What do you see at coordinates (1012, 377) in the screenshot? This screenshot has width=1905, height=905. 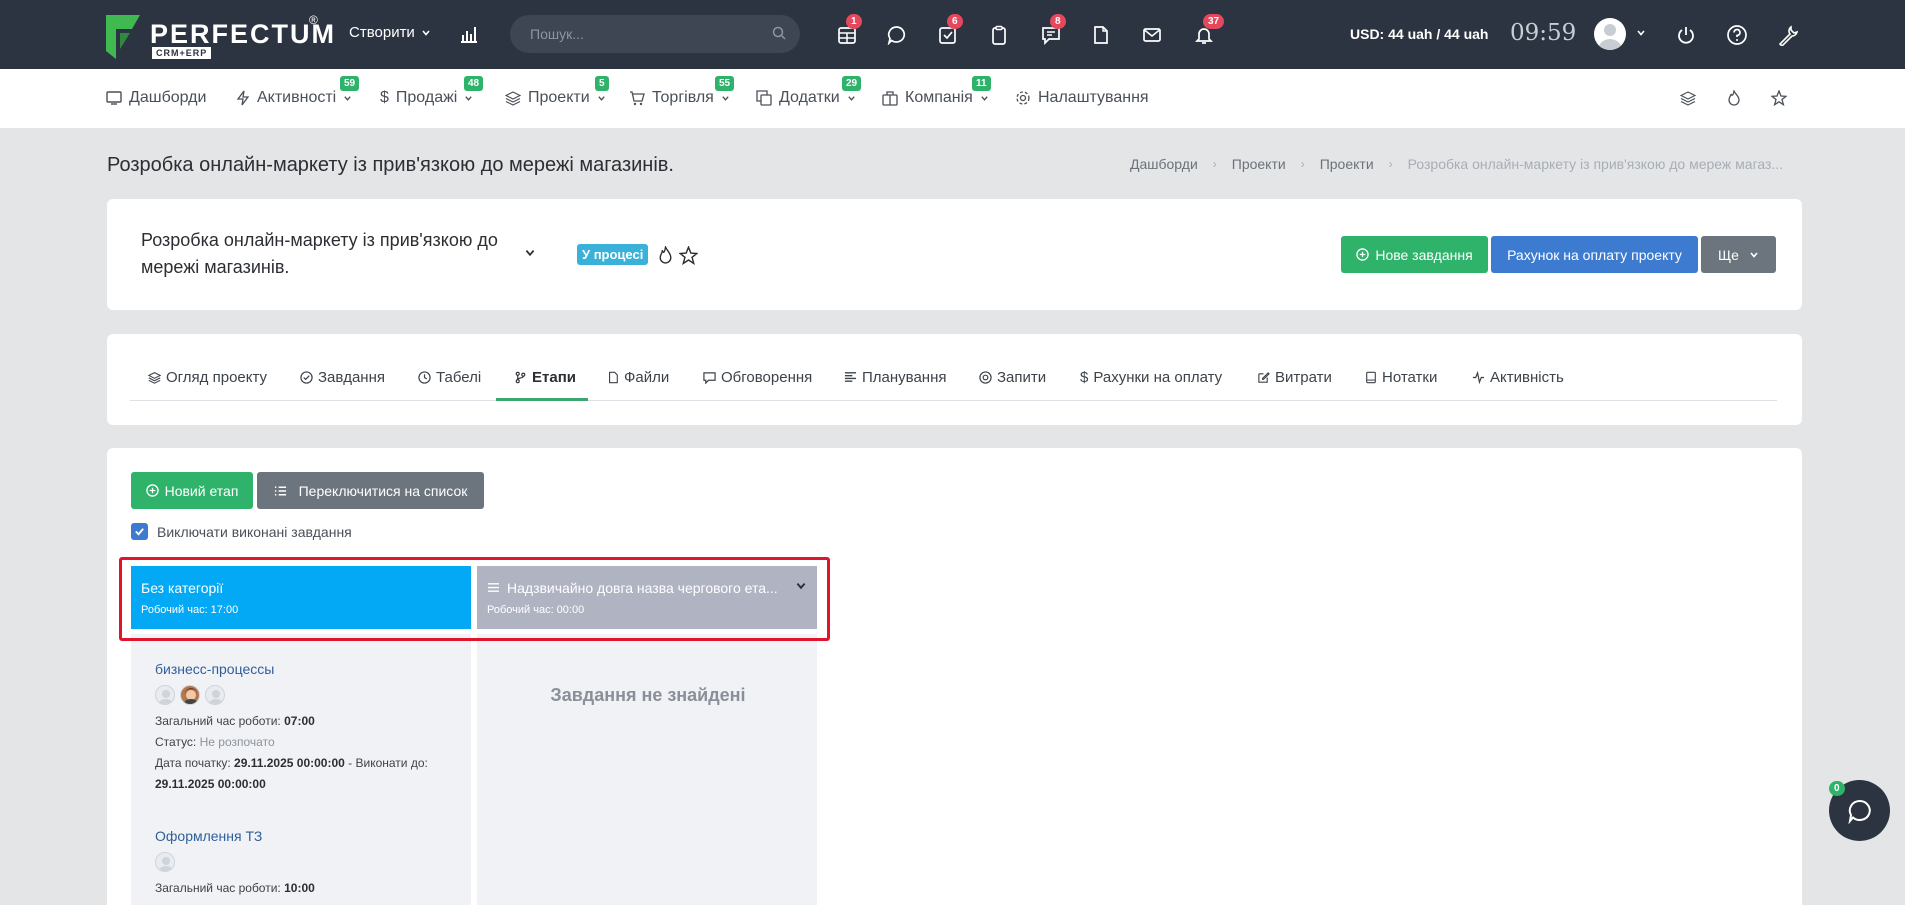 I see `tab-requests: Запити` at bounding box center [1012, 377].